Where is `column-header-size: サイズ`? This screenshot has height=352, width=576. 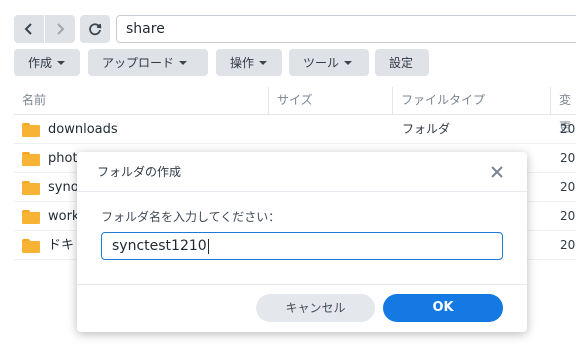 column-header-size: サイズ is located at coordinates (330, 101).